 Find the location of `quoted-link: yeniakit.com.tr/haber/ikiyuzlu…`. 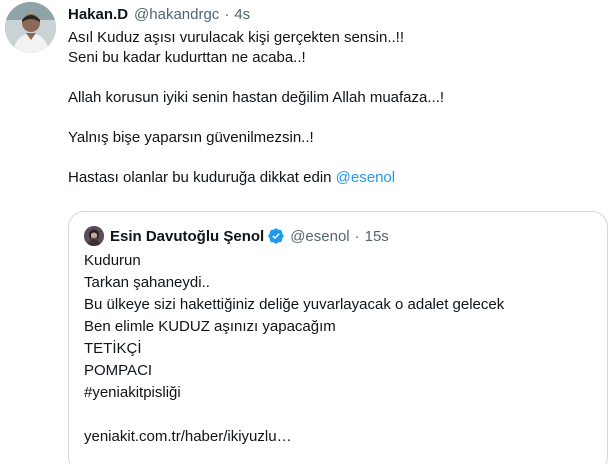

quoted-link: yeniakit.com.tr/haber/ikiyuzlu… is located at coordinates (339, 437).